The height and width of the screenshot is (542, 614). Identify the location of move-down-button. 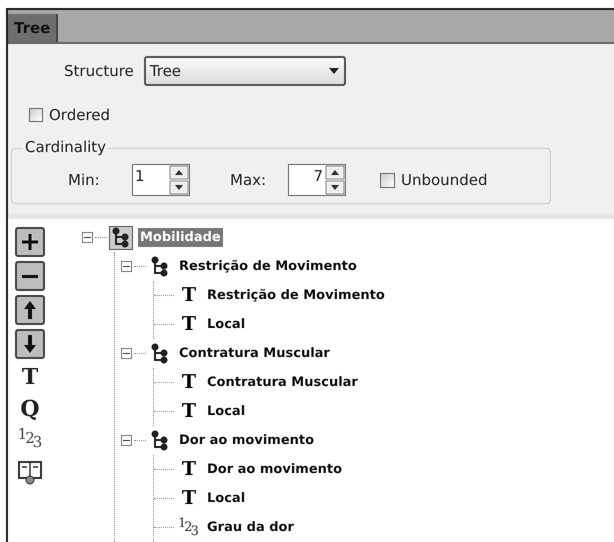
(30, 344).